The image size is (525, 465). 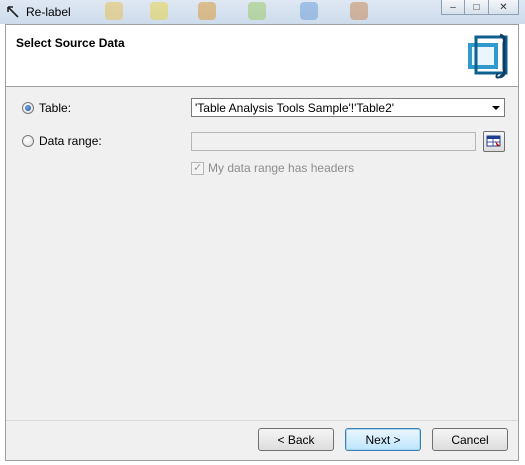 What do you see at coordinates (48, 12) in the screenshot?
I see `window-title: Re-label` at bounding box center [48, 12].